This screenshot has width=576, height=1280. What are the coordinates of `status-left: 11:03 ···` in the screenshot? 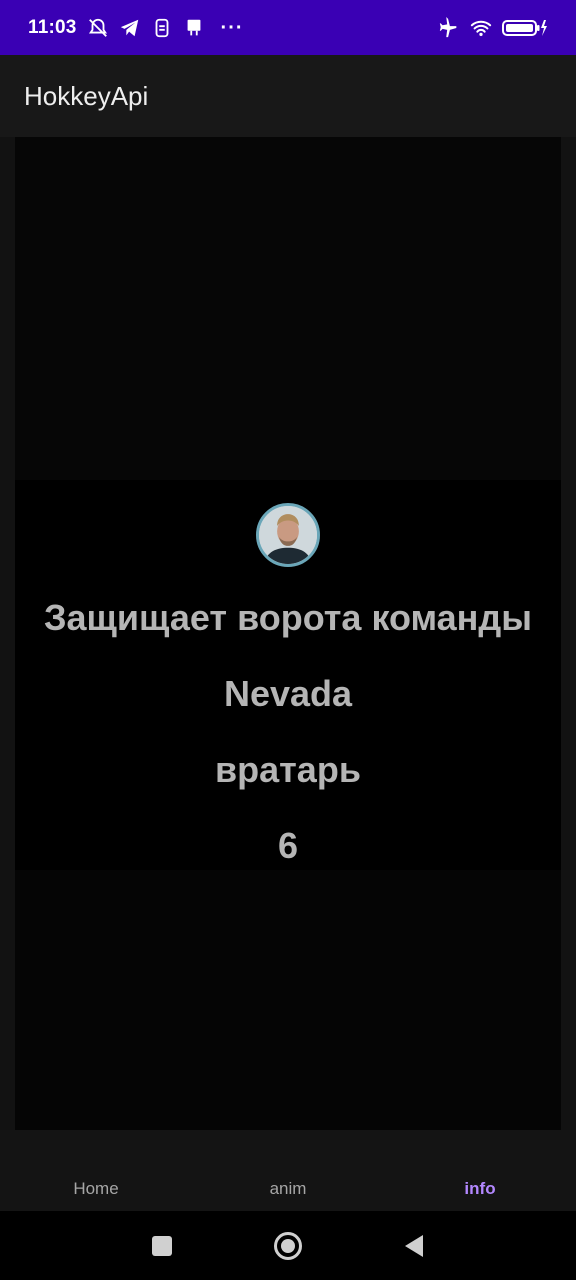 It's located at (136, 28).